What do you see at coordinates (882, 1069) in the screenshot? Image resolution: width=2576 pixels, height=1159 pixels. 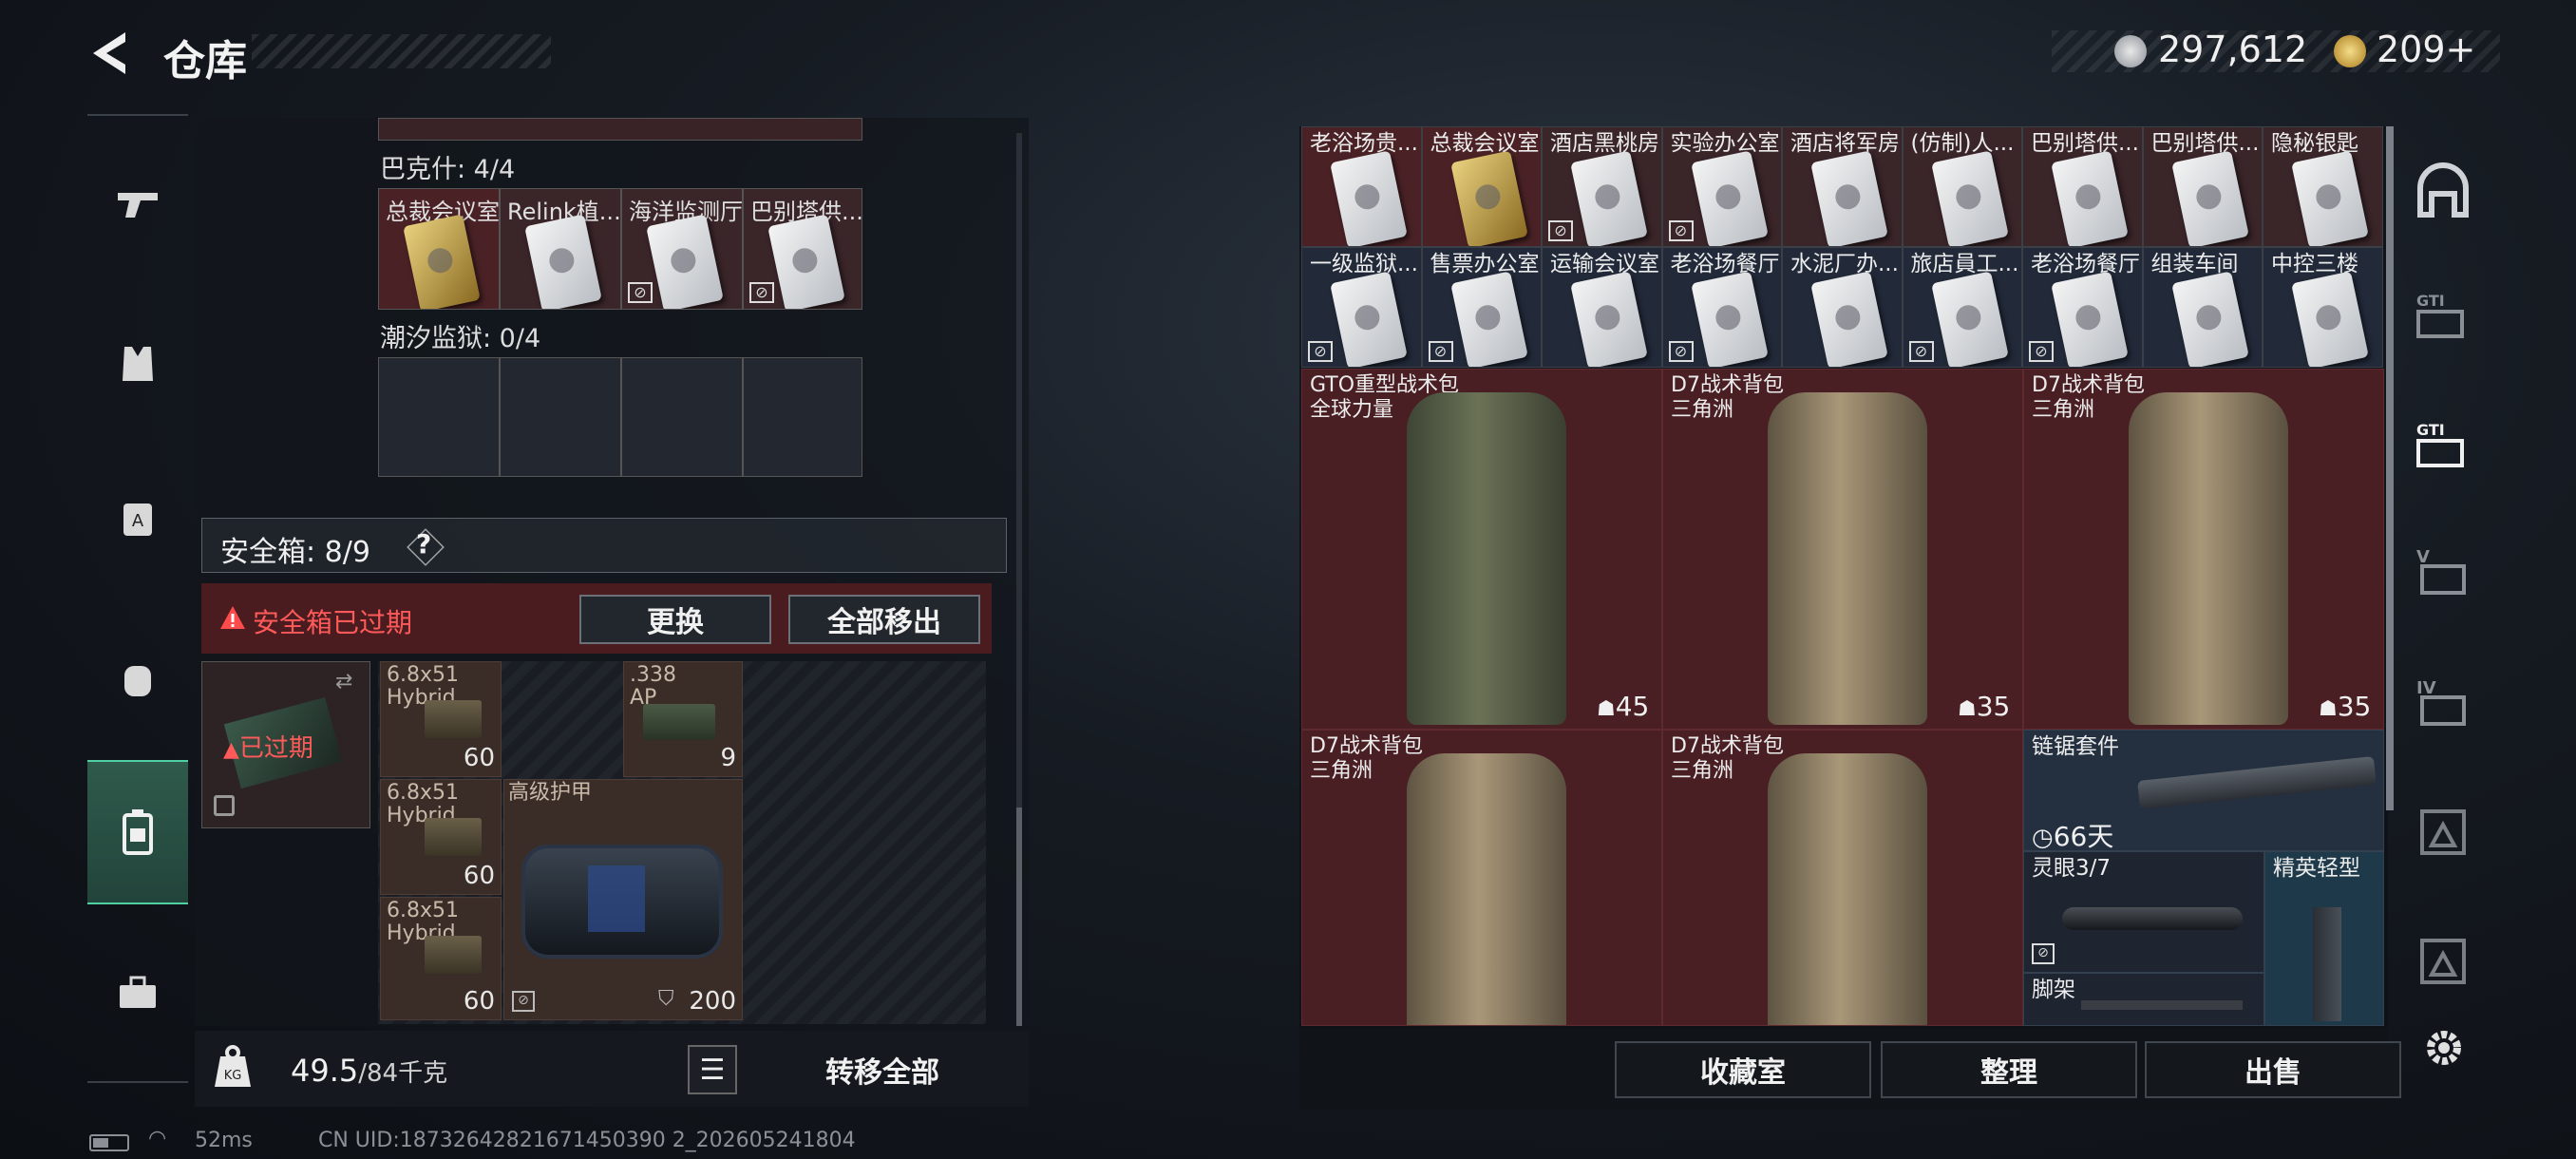 I see `transfer-all-button: 转移全部` at bounding box center [882, 1069].